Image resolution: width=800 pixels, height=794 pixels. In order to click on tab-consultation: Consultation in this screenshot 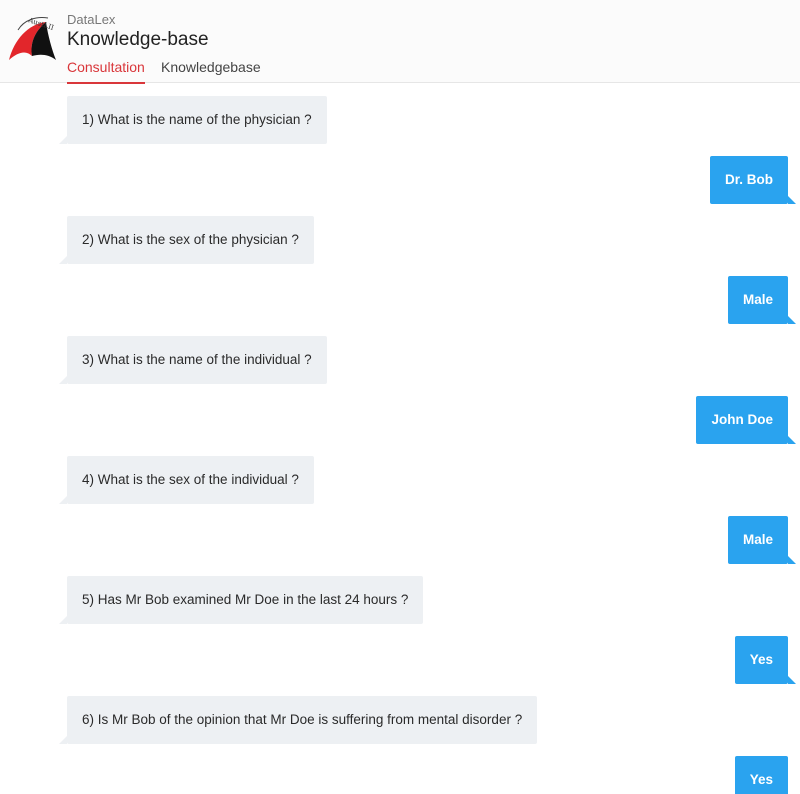, I will do `click(106, 71)`.